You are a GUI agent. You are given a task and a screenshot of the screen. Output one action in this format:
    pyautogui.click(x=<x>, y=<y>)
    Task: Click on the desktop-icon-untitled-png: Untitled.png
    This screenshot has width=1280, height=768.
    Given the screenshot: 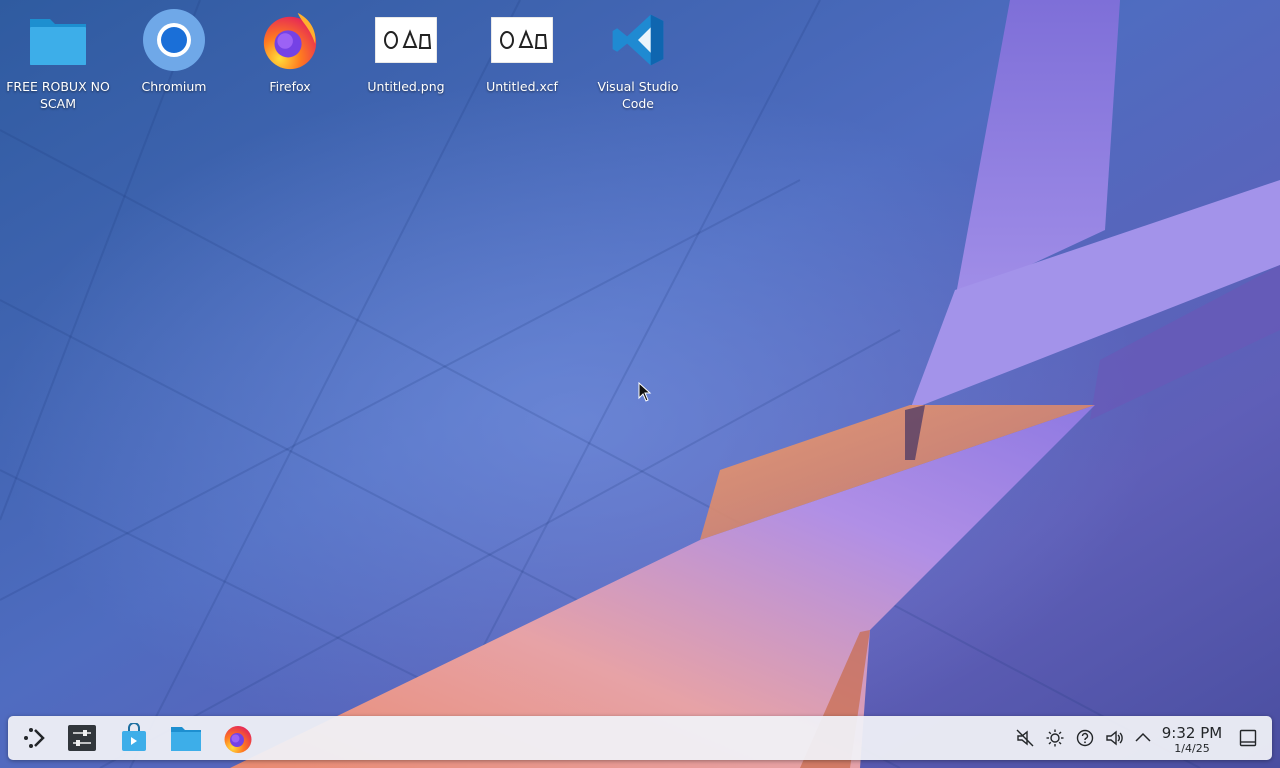 What is the action you would take?
    pyautogui.click(x=406, y=51)
    